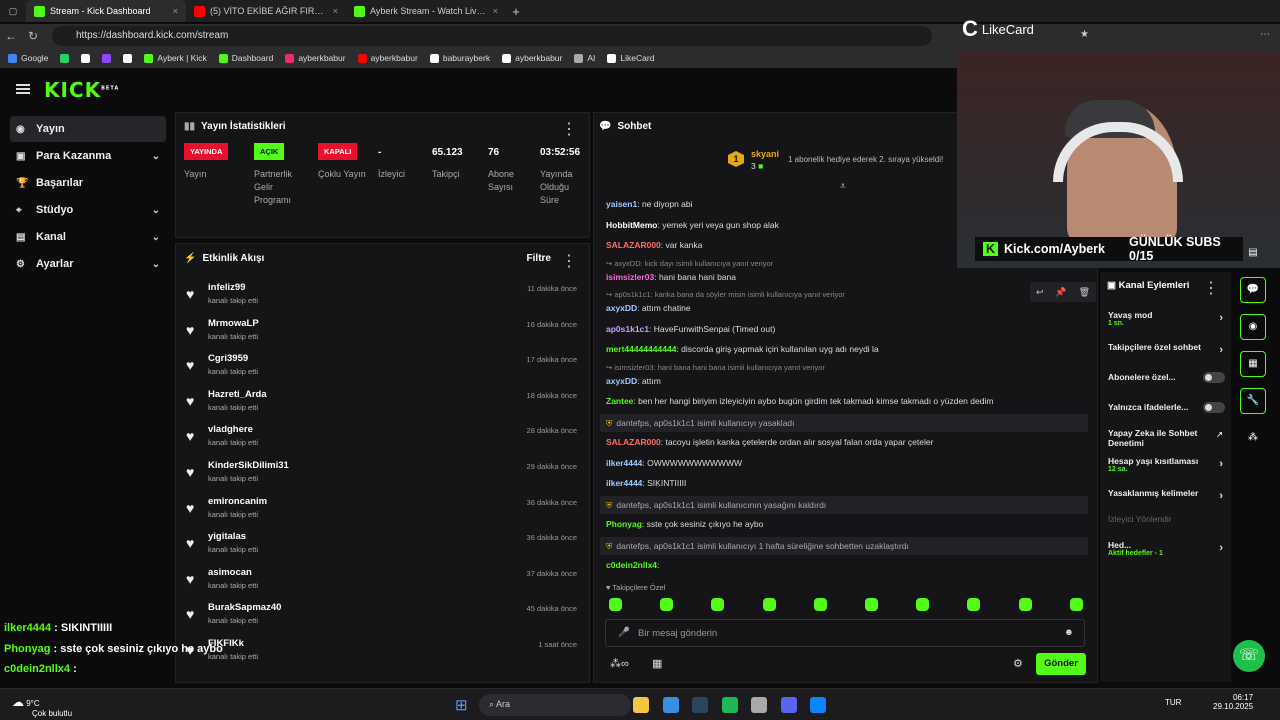 Image resolution: width=1280 pixels, height=720 pixels. What do you see at coordinates (844, 331) in the screenshot?
I see `chat-message: ap0s1k1c1: HaveFunwithSenpai (Timed out)` at bounding box center [844, 331].